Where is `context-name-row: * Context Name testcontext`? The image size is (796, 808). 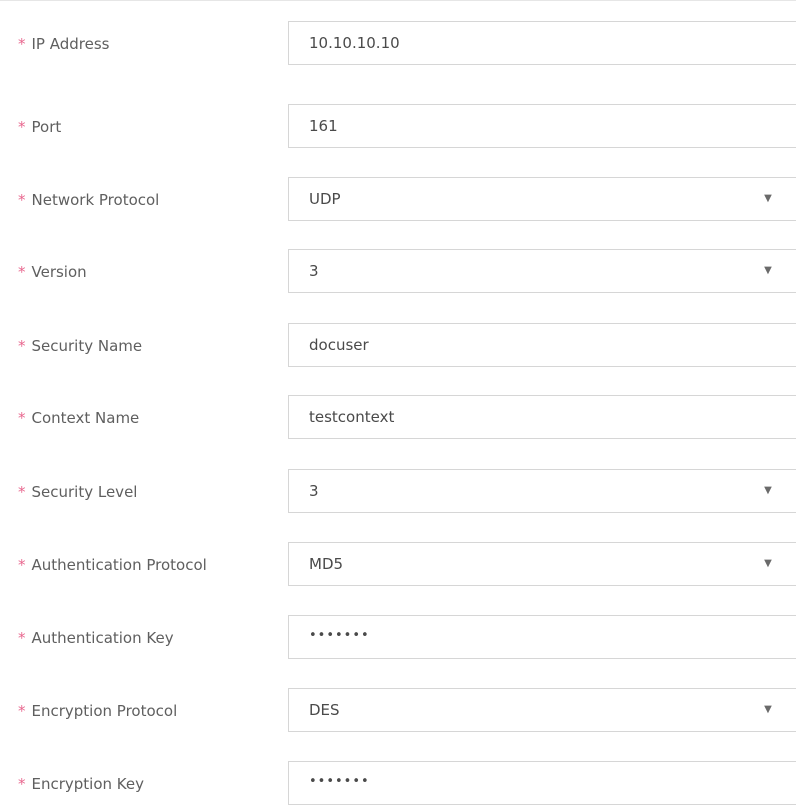
context-name-row: * Context Name testcontext is located at coordinates (398, 418).